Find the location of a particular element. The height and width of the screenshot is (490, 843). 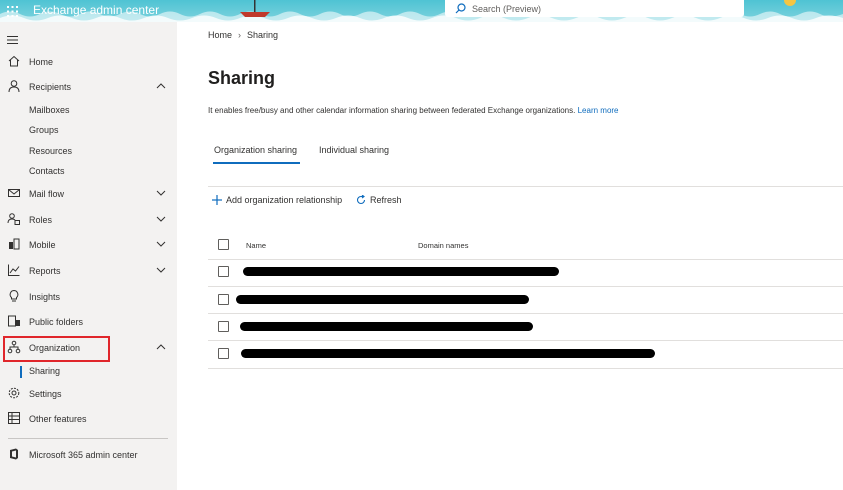

search-icon is located at coordinates (460, 8).